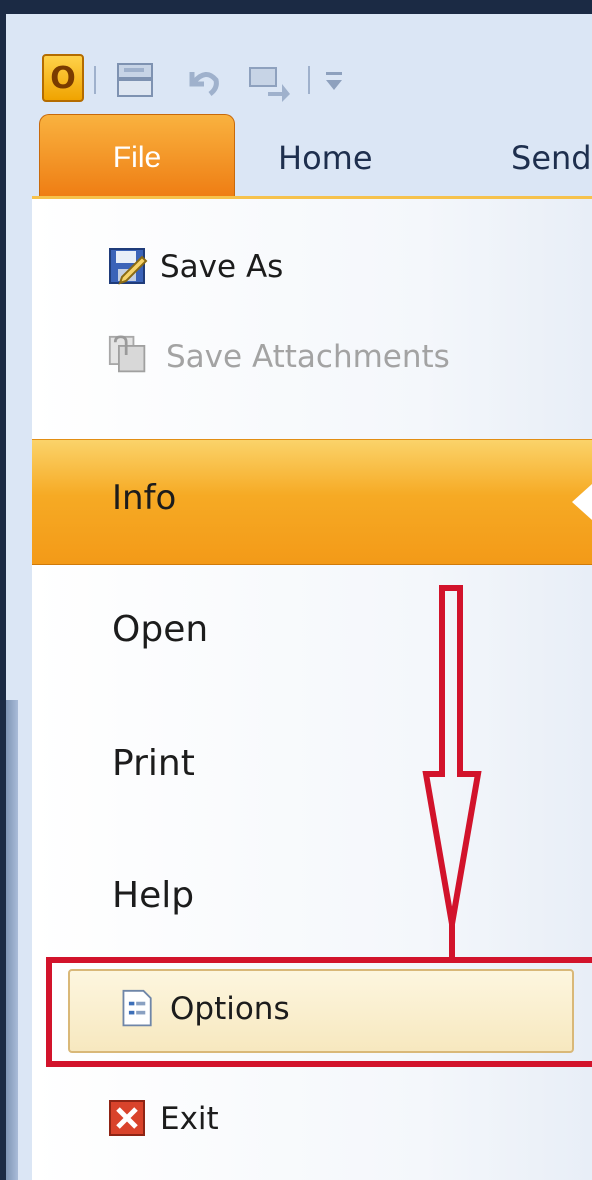  I want to click on tab-file: File, so click(137, 157).